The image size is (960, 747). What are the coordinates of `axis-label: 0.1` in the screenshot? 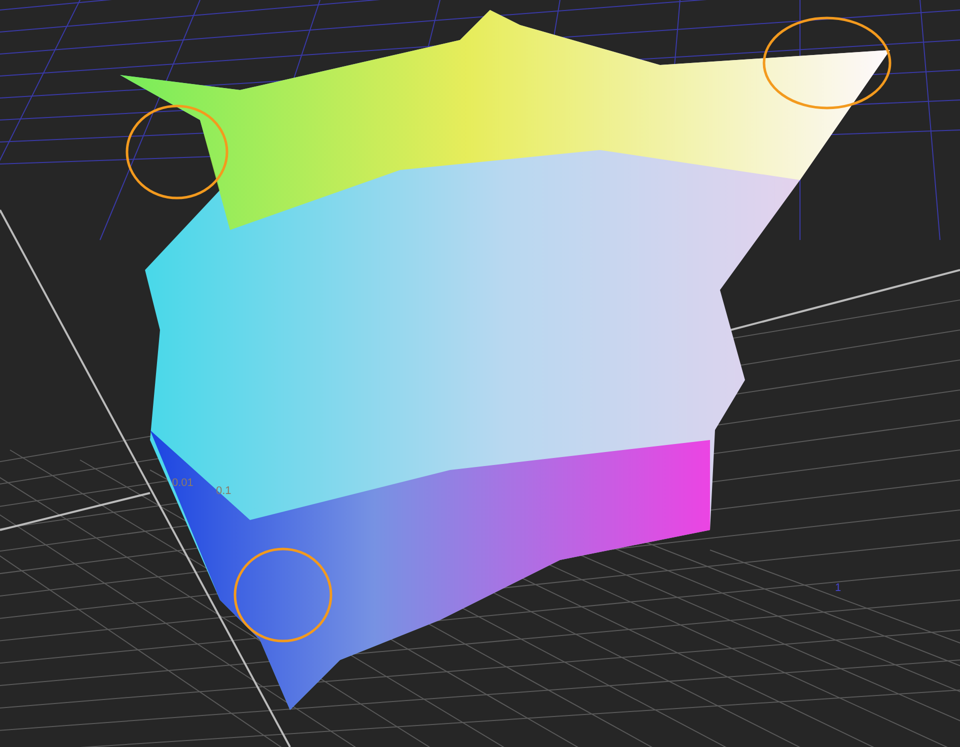 It's located at (224, 491).